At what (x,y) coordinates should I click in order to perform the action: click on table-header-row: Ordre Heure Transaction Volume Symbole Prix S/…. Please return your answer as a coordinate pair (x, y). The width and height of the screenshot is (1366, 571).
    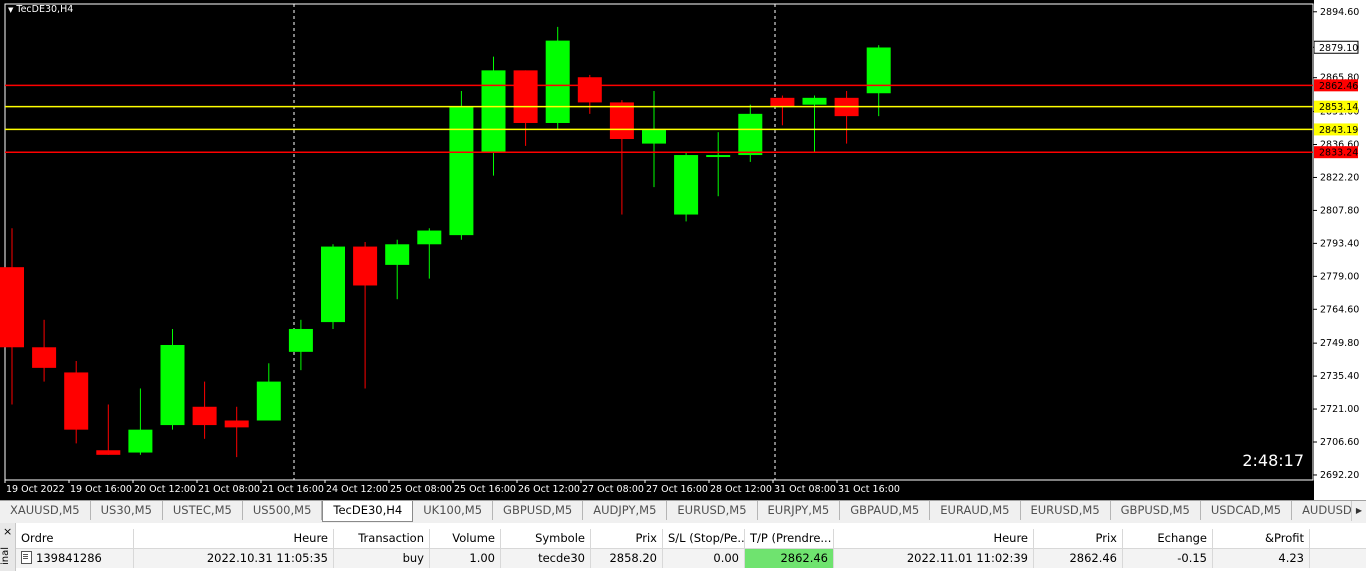
    Looking at the image, I should click on (691, 539).